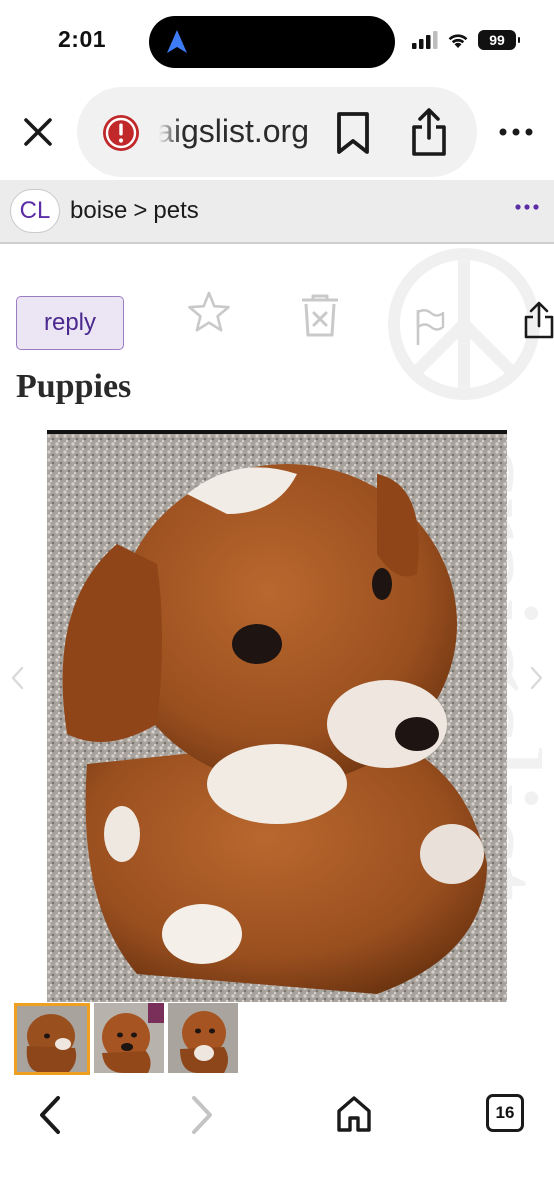 Image resolution: width=554 pixels, height=1200 pixels. Describe the element at coordinates (353, 133) in the screenshot. I see `bookmark-icon` at that location.